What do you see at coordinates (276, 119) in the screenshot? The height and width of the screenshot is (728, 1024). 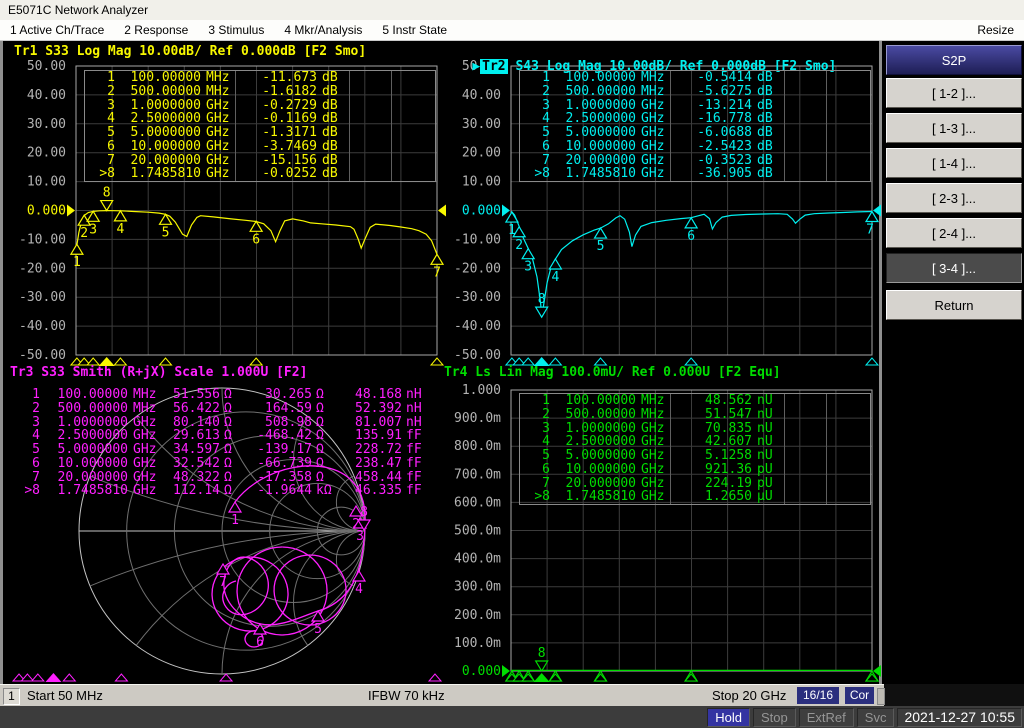 I see `marker-cell: -0.1169` at bounding box center [276, 119].